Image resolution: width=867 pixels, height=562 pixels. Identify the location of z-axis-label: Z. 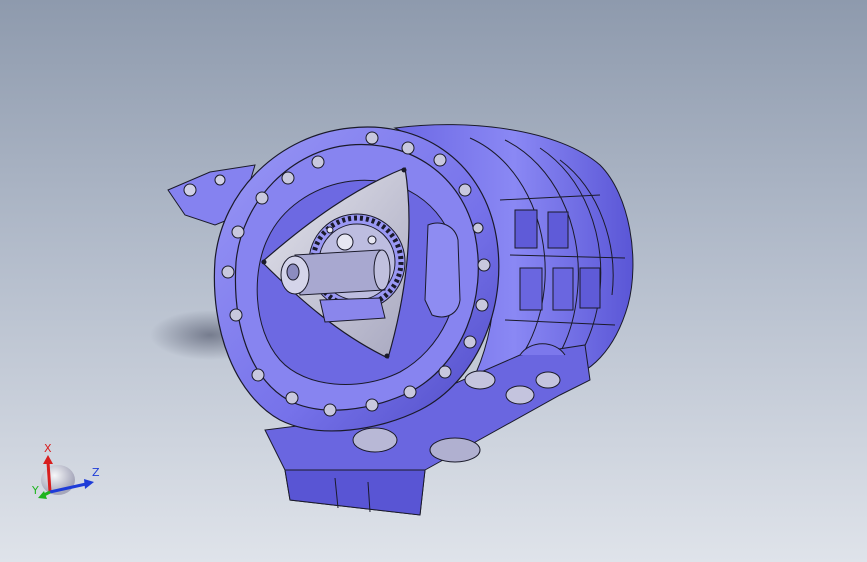
(96, 472).